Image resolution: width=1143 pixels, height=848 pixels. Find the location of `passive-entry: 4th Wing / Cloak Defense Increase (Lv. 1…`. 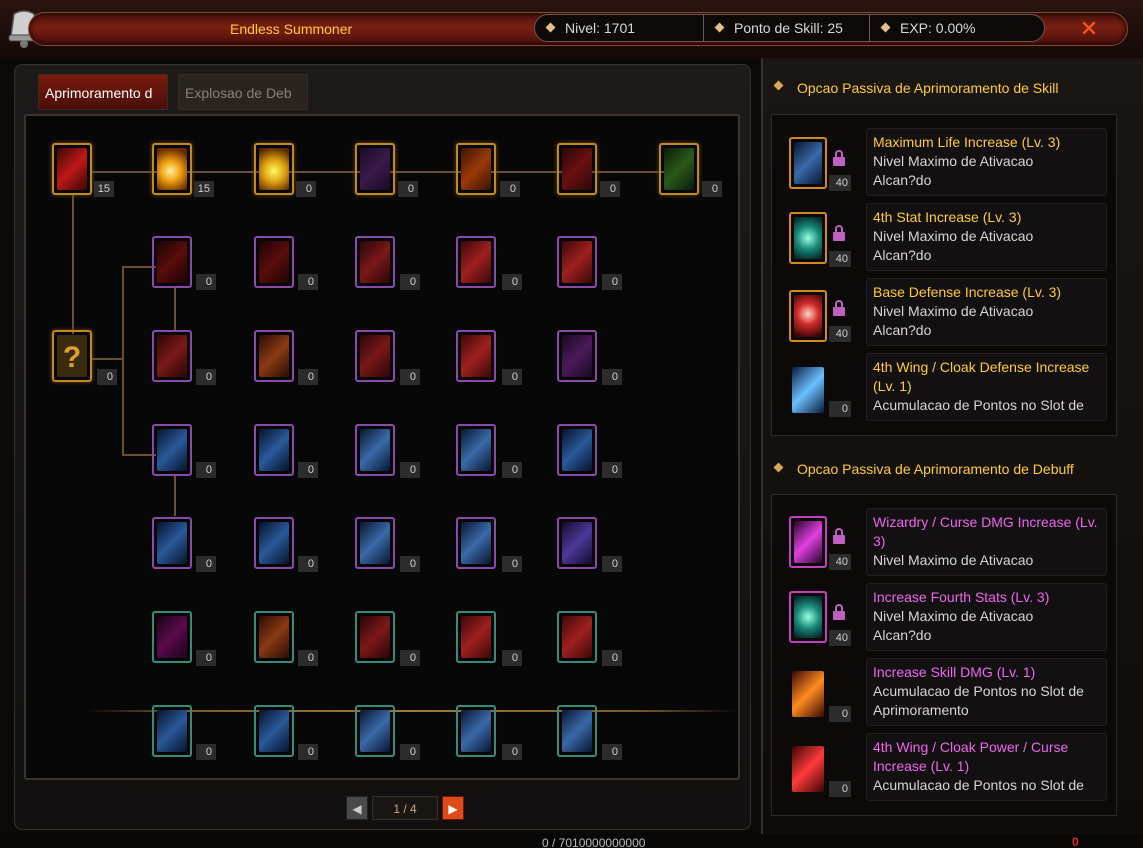

passive-entry: 4th Wing / Cloak Defense Increase (Lv. 1… is located at coordinates (986, 387).